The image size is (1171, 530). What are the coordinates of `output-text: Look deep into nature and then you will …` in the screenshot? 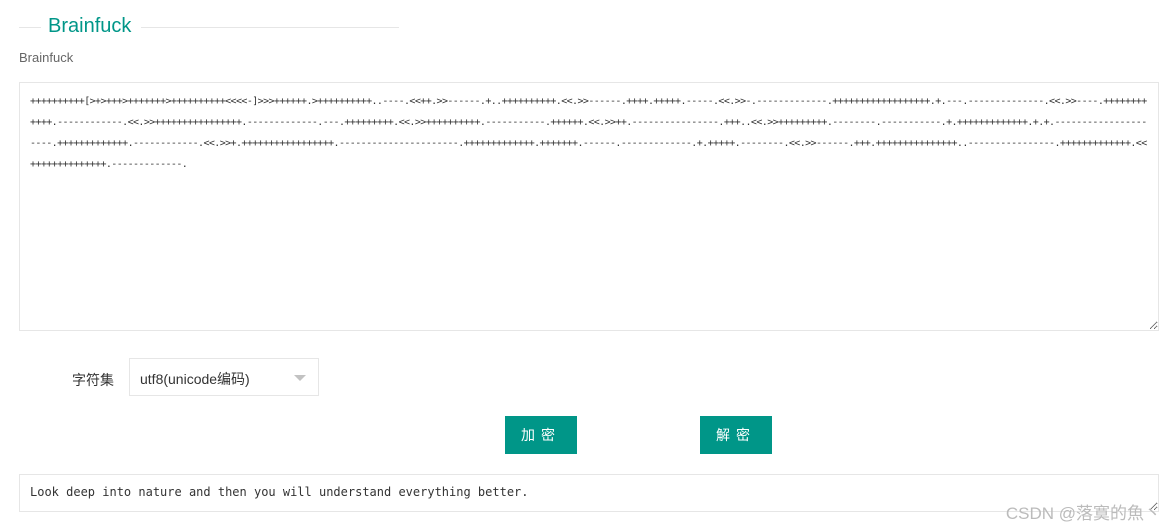 It's located at (589, 493).